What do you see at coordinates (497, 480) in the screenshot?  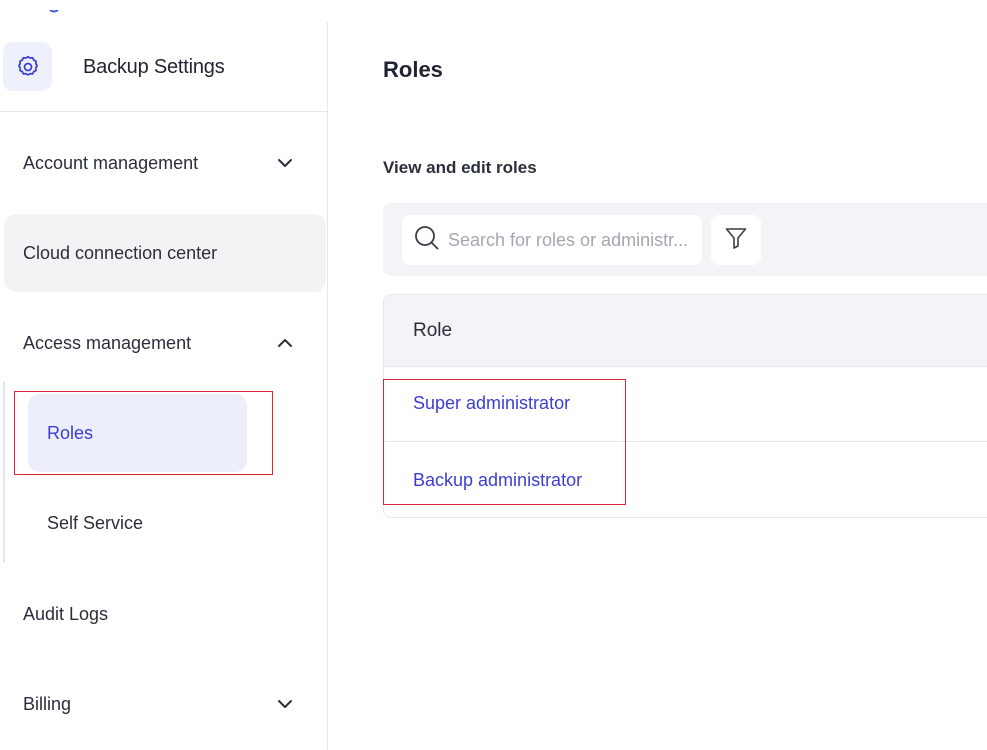 I see `role-link-backup-administrator: Backup administrator` at bounding box center [497, 480].